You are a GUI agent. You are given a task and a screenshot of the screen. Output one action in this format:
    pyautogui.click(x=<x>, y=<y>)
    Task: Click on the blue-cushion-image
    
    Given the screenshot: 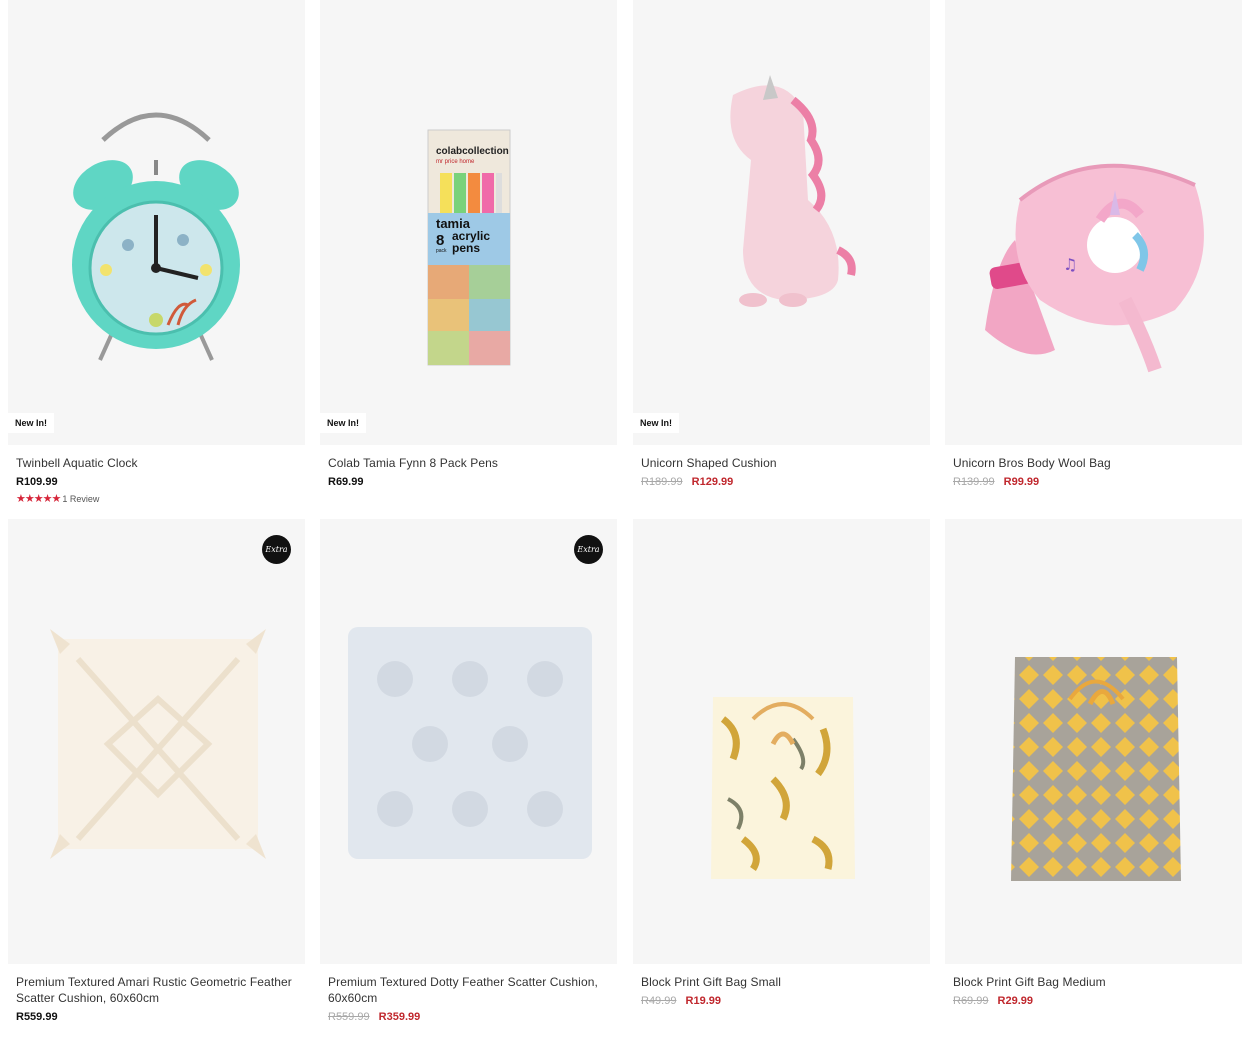 What is the action you would take?
    pyautogui.click(x=470, y=743)
    